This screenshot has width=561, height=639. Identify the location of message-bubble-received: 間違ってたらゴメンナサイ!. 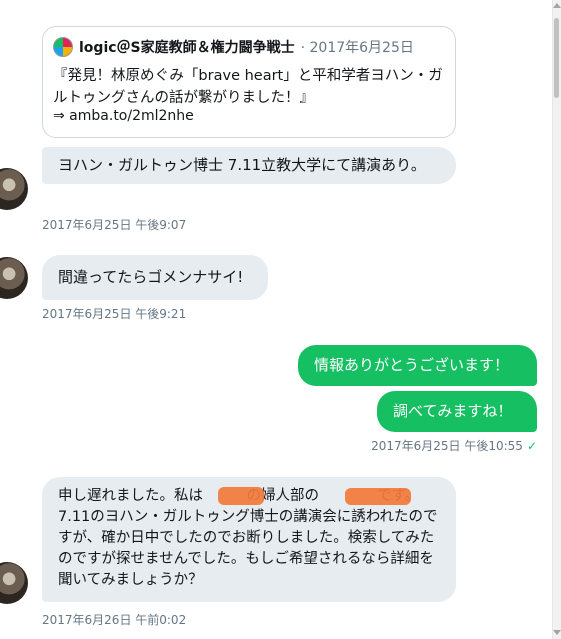
(155, 277).